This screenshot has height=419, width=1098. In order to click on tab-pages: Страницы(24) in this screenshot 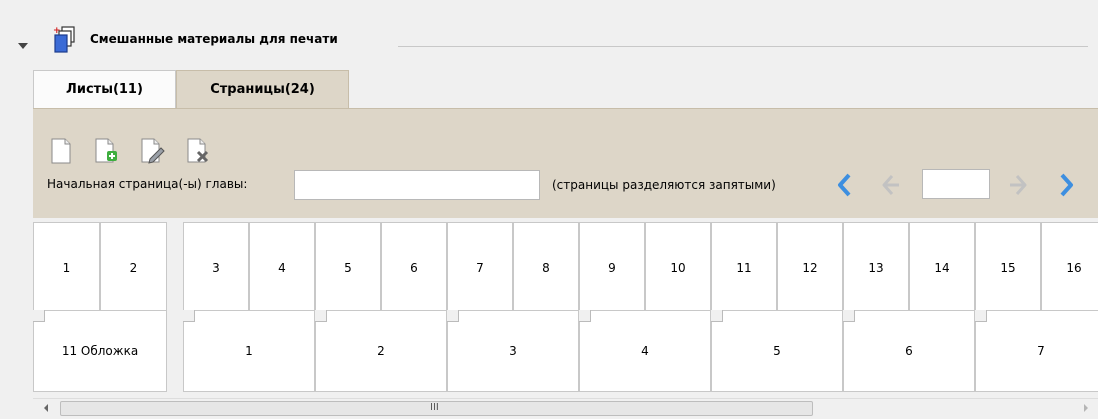, I will do `click(262, 89)`.